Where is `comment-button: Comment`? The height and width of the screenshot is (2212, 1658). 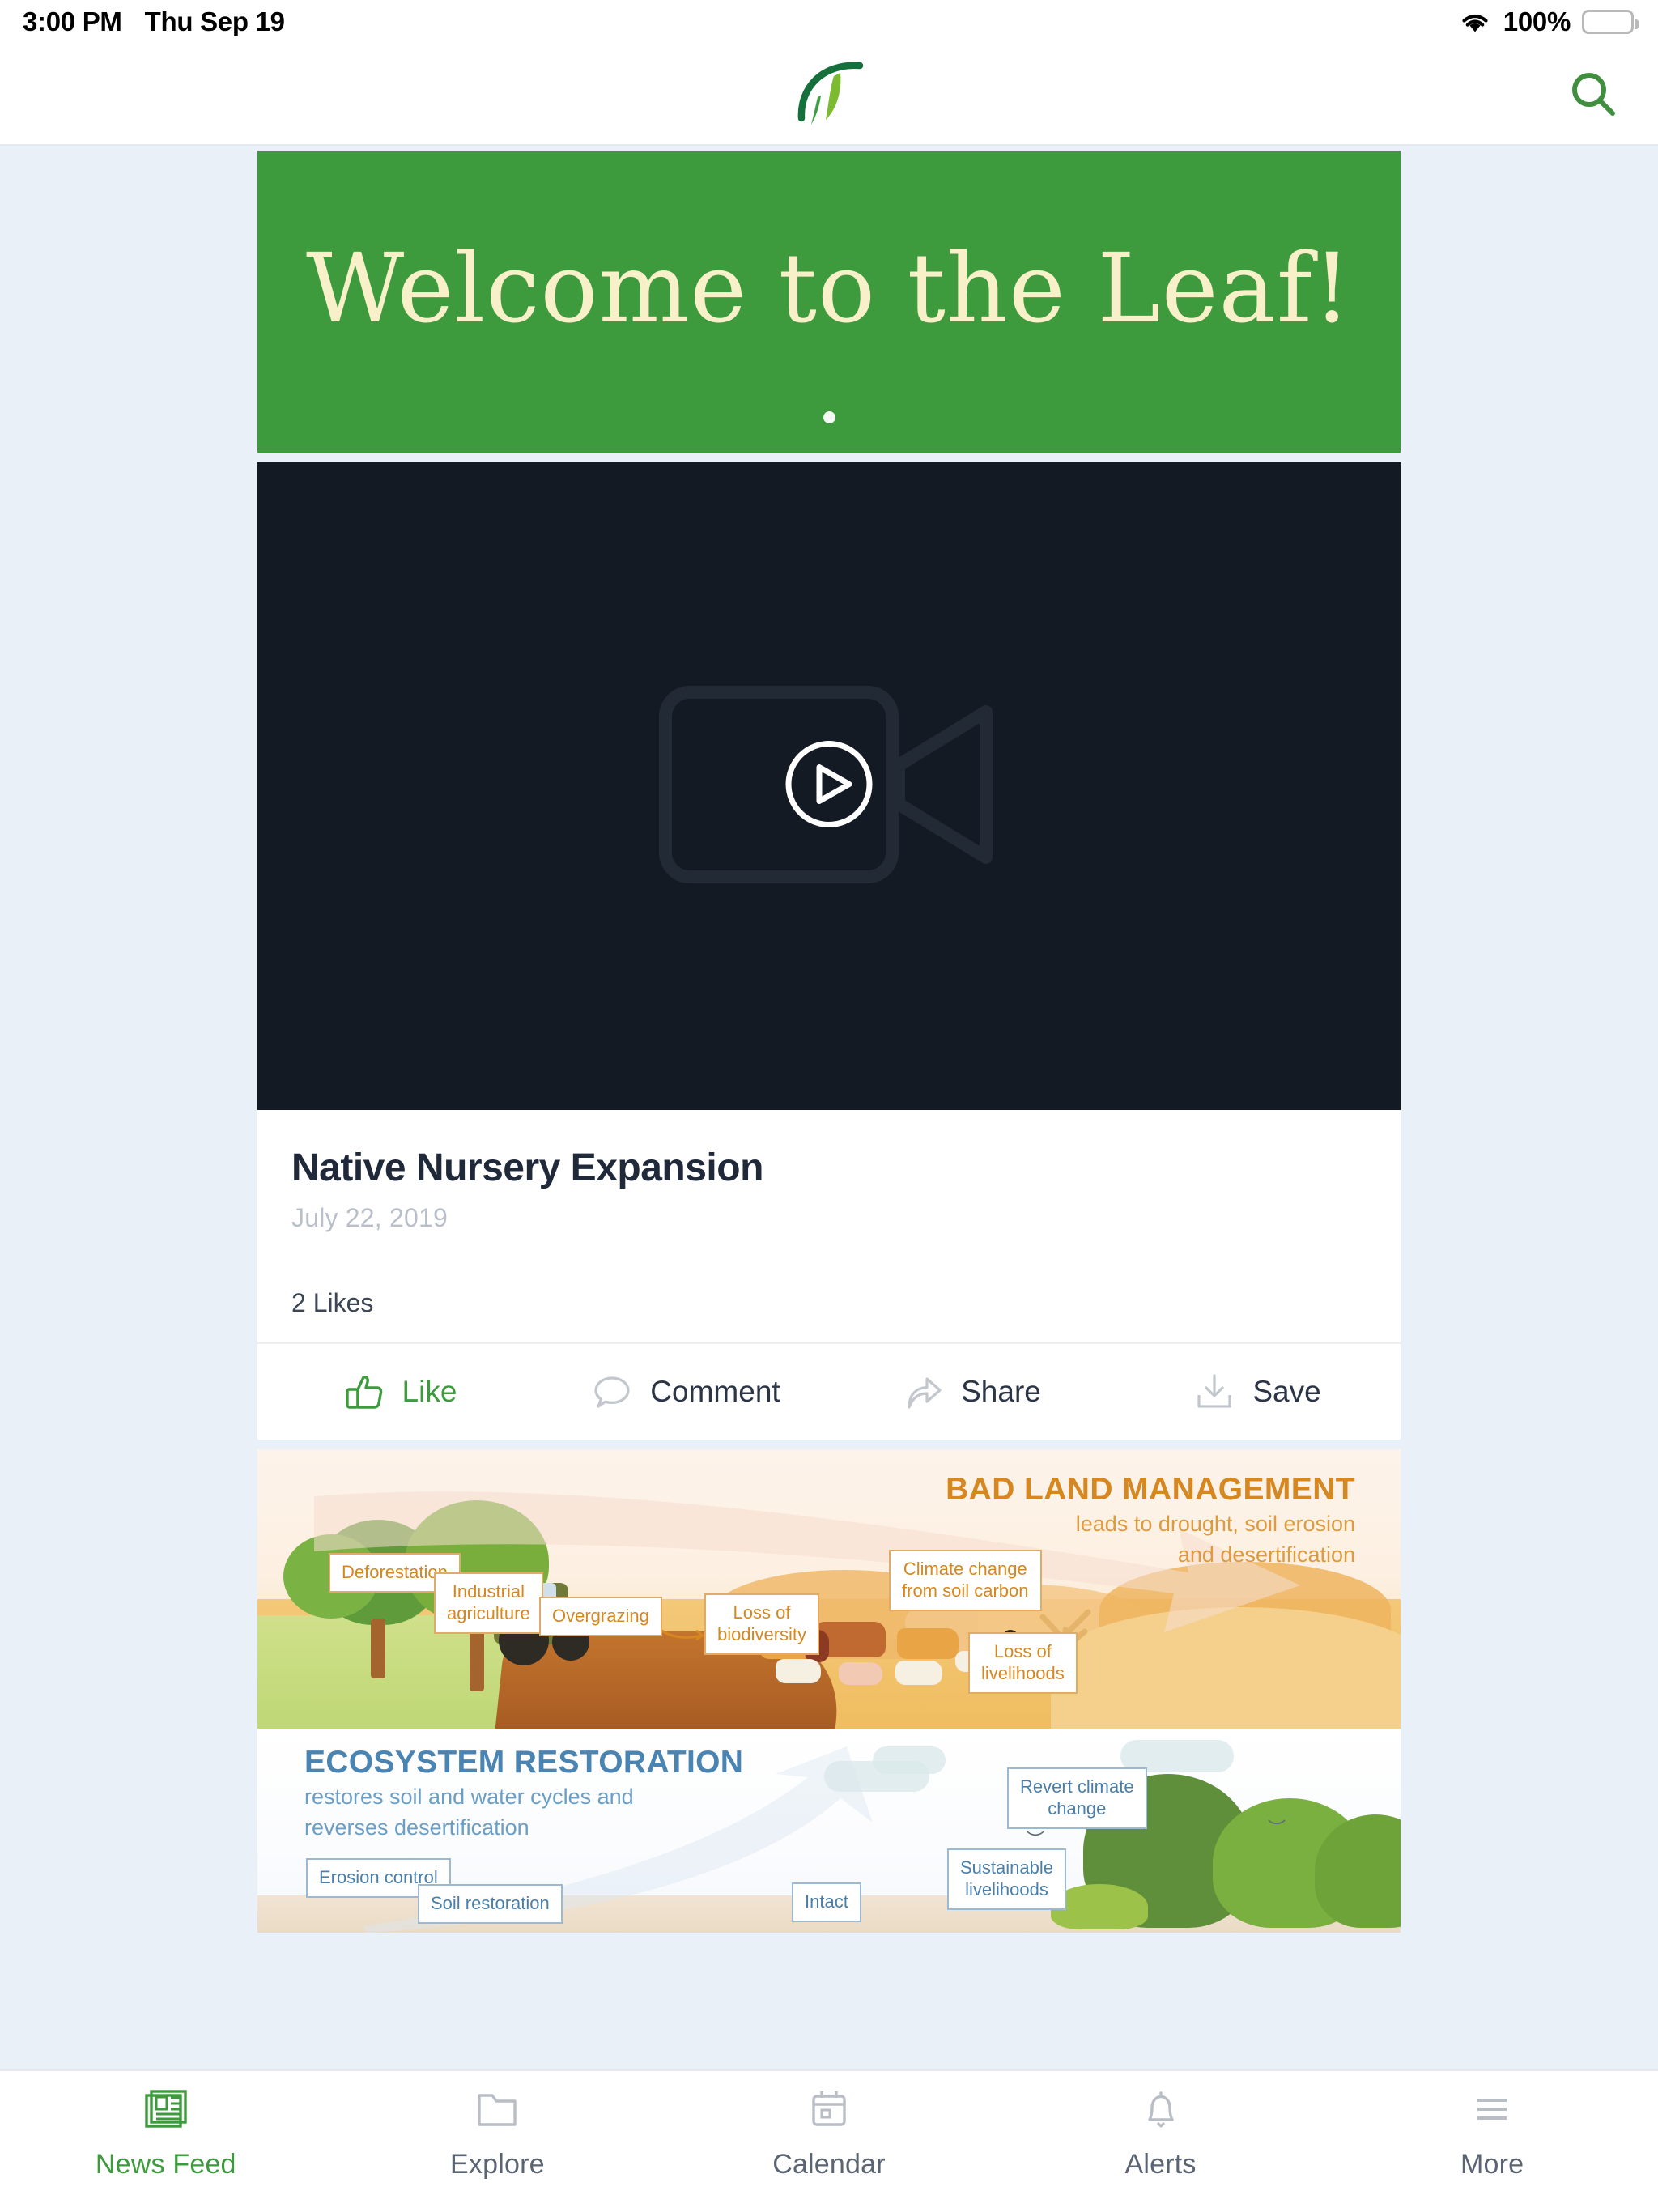
comment-button: Comment is located at coordinates (686, 1392).